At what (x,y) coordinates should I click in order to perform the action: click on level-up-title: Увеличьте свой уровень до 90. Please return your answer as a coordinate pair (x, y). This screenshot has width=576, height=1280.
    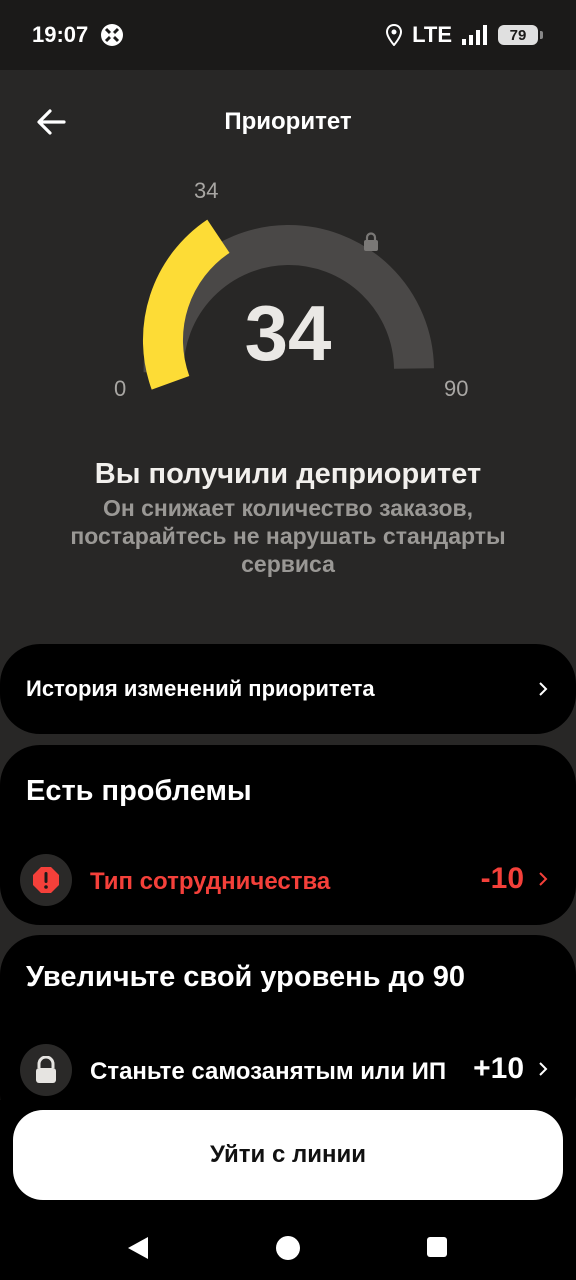
    Looking at the image, I should click on (246, 977).